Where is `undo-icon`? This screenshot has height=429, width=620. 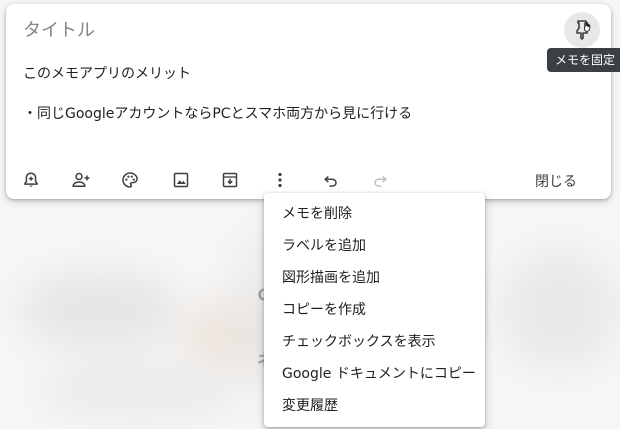
undo-icon is located at coordinates (330, 181).